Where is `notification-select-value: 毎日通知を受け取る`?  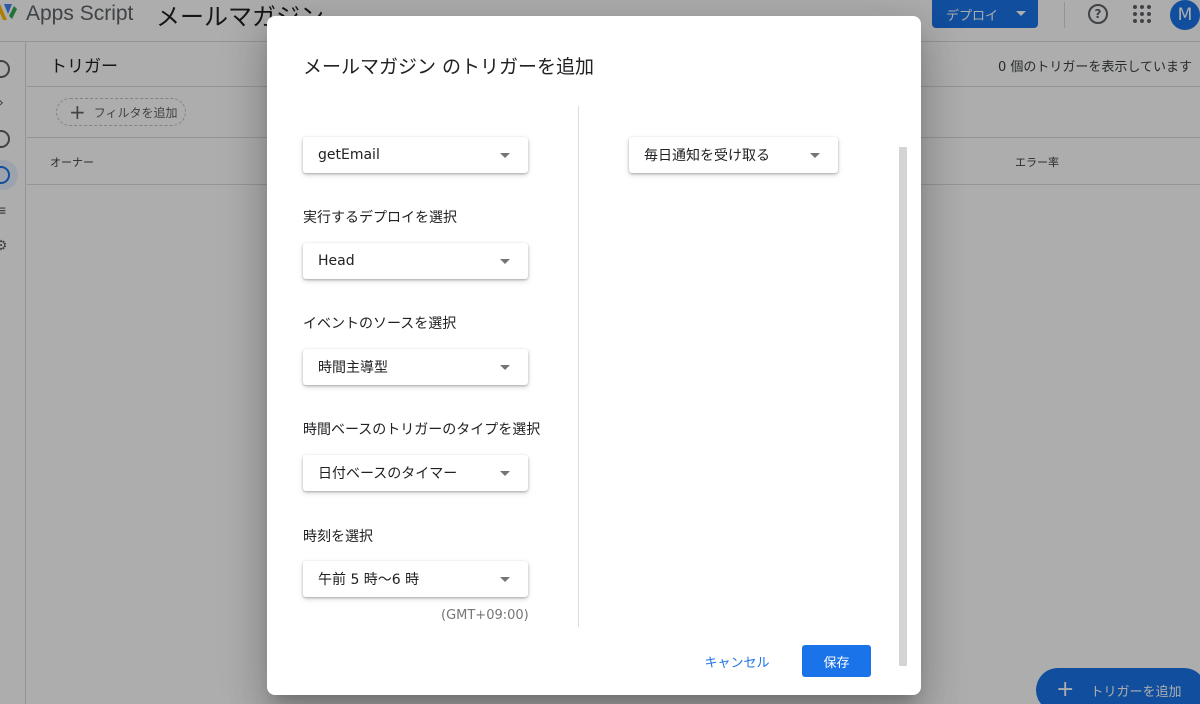
notification-select-value: 毎日通知を受け取る is located at coordinates (707, 156).